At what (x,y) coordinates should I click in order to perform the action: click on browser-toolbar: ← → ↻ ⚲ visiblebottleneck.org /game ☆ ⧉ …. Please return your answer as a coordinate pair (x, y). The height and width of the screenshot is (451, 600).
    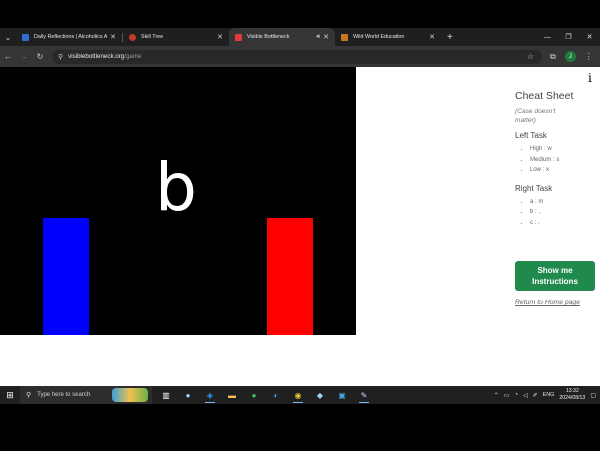
    Looking at the image, I should click on (300, 56).